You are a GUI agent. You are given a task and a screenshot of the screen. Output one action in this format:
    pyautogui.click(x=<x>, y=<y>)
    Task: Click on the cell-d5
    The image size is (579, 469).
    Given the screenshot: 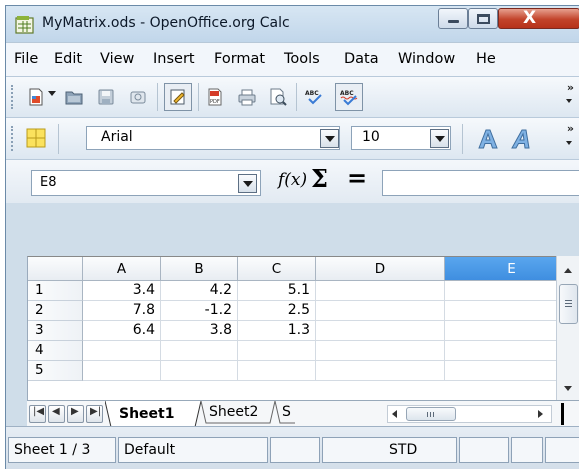 What is the action you would take?
    pyautogui.click(x=380, y=371)
    